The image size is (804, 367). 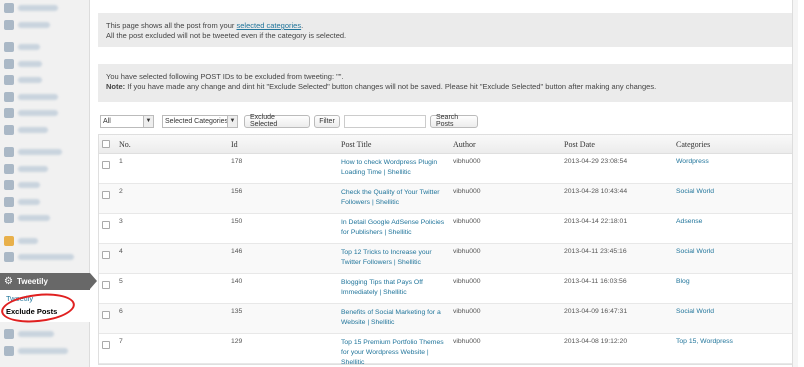 I want to click on category-link: Top 15, Wordpress, so click(x=704, y=341).